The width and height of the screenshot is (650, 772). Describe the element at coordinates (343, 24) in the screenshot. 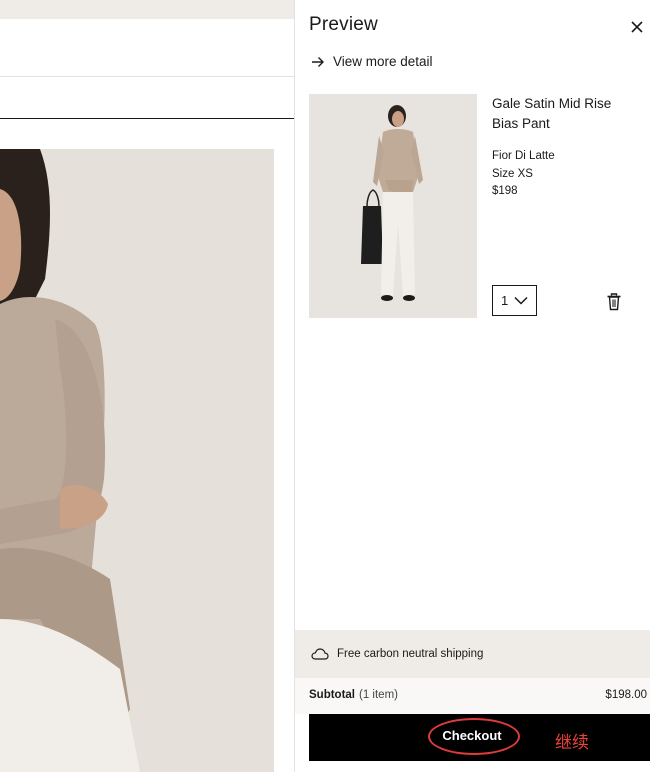

I see `drawer-title: Preview` at that location.